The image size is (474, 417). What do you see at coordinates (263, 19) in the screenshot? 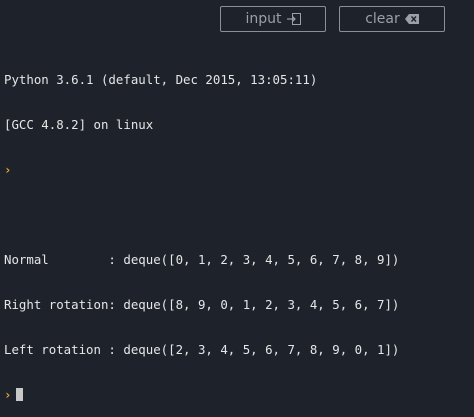
I see `input-button-label: input` at bounding box center [263, 19].